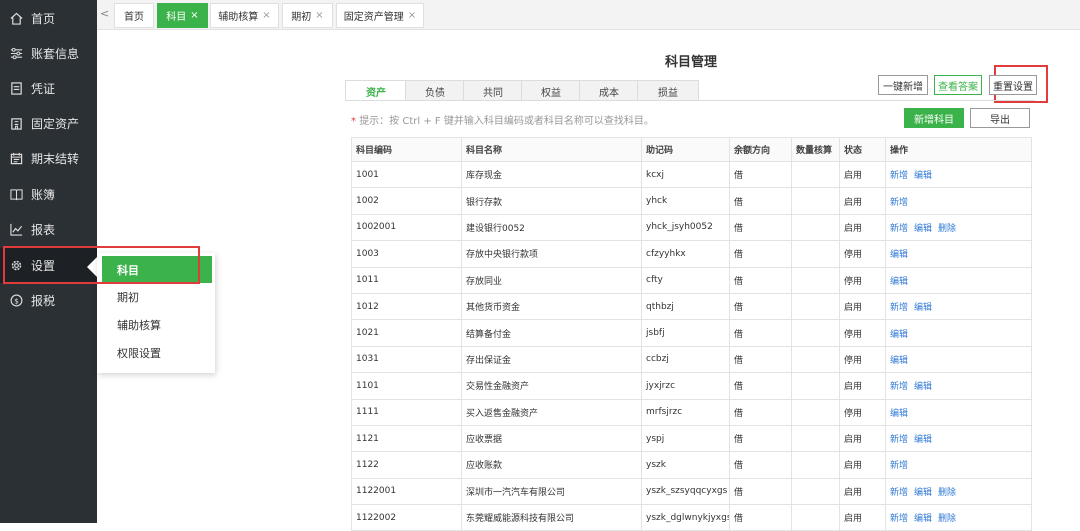 The height and width of the screenshot is (531, 1080). I want to click on table-row: 1021 结算备付金 jsbfj 借 停用 编辑, so click(691, 333).